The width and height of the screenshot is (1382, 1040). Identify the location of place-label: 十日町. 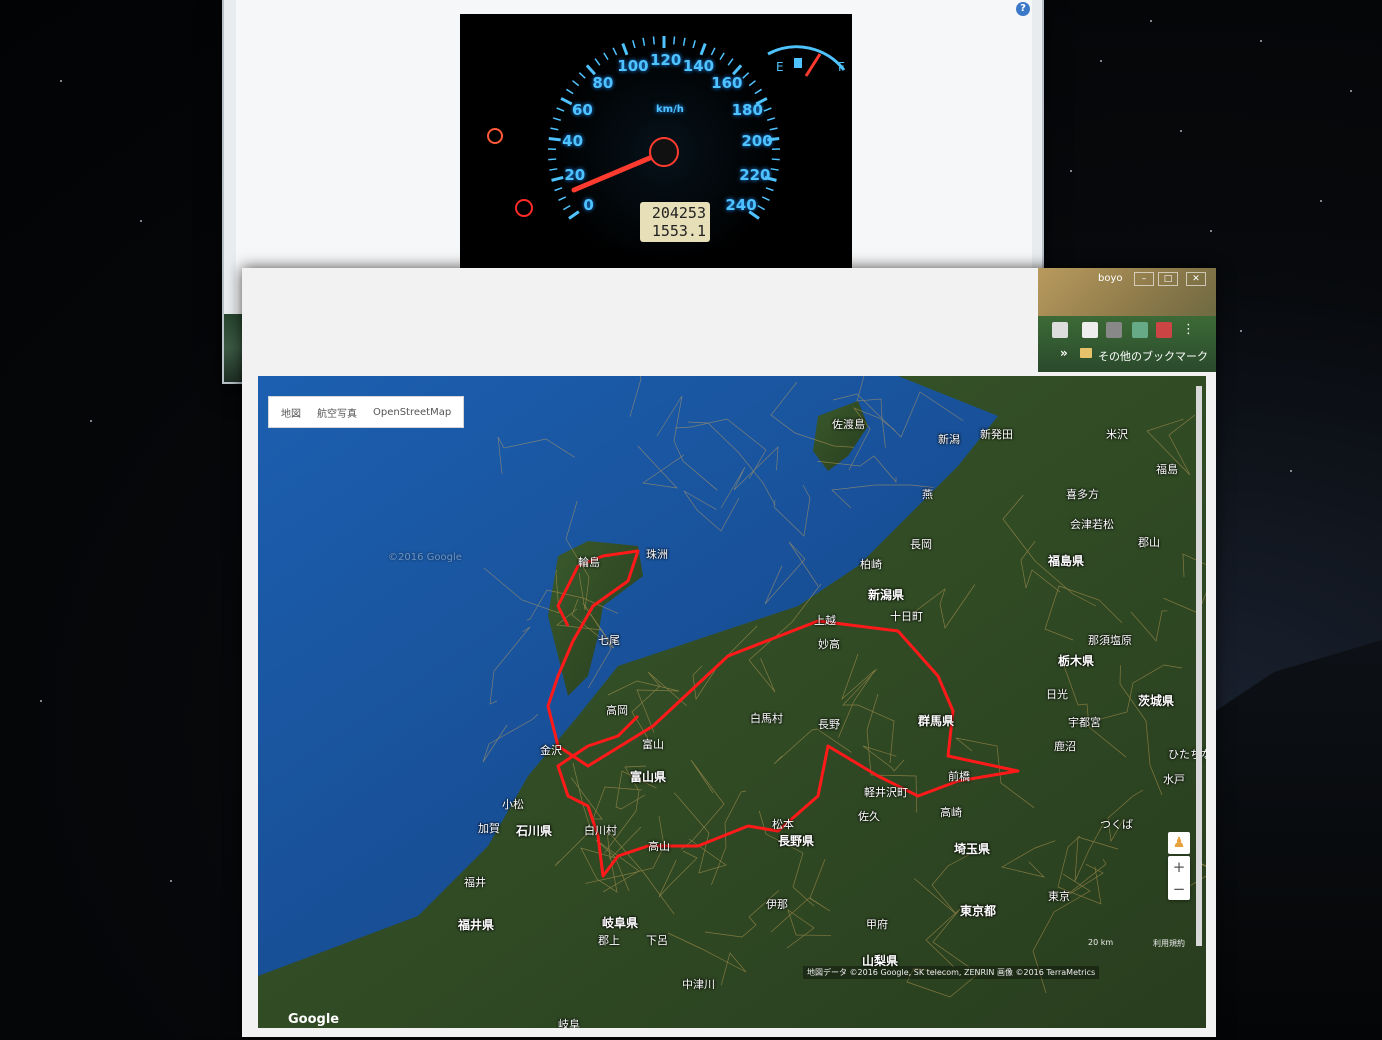
(906, 616).